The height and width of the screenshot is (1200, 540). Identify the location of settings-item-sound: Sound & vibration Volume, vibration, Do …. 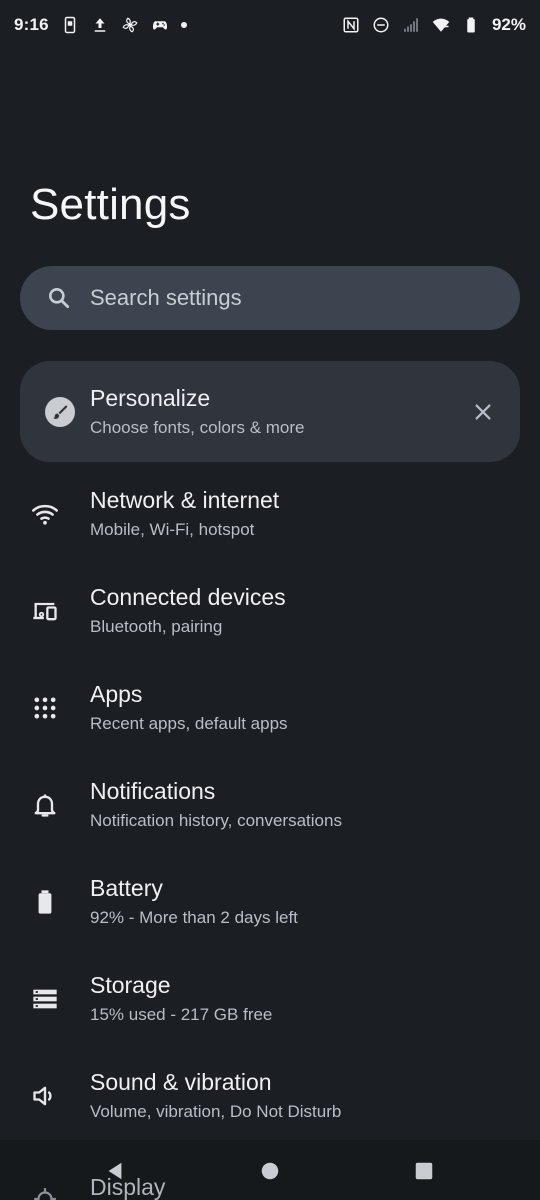
(270, 1095).